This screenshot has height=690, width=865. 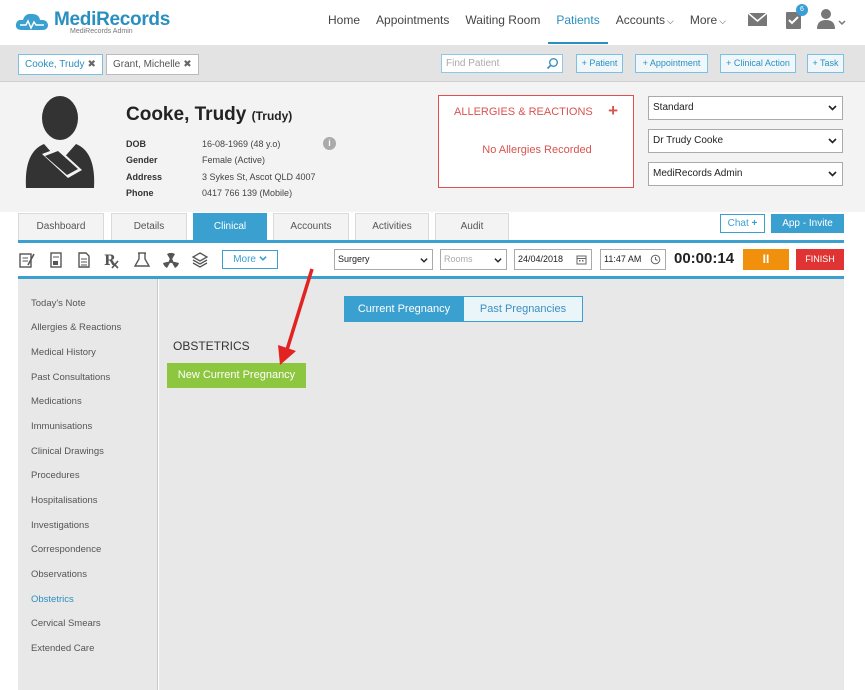 I want to click on add-appointment-button: + Appointment, so click(x=671, y=63).